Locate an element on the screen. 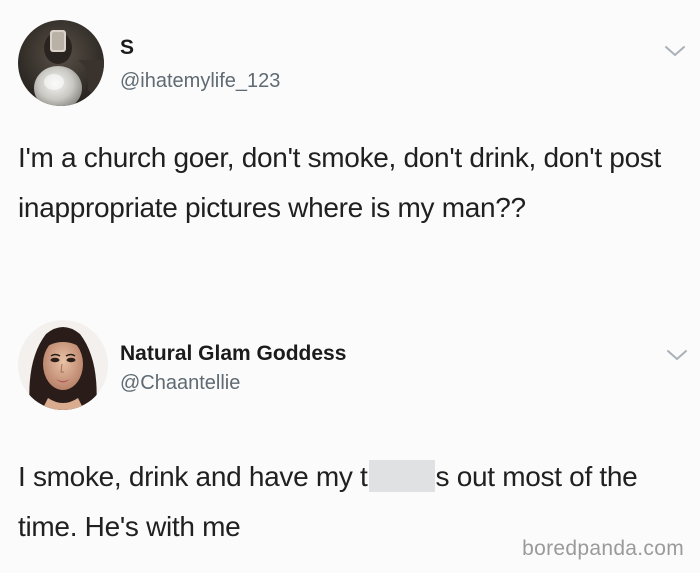 The image size is (700, 573). profile-photo-dark-icon is located at coordinates (61, 63).